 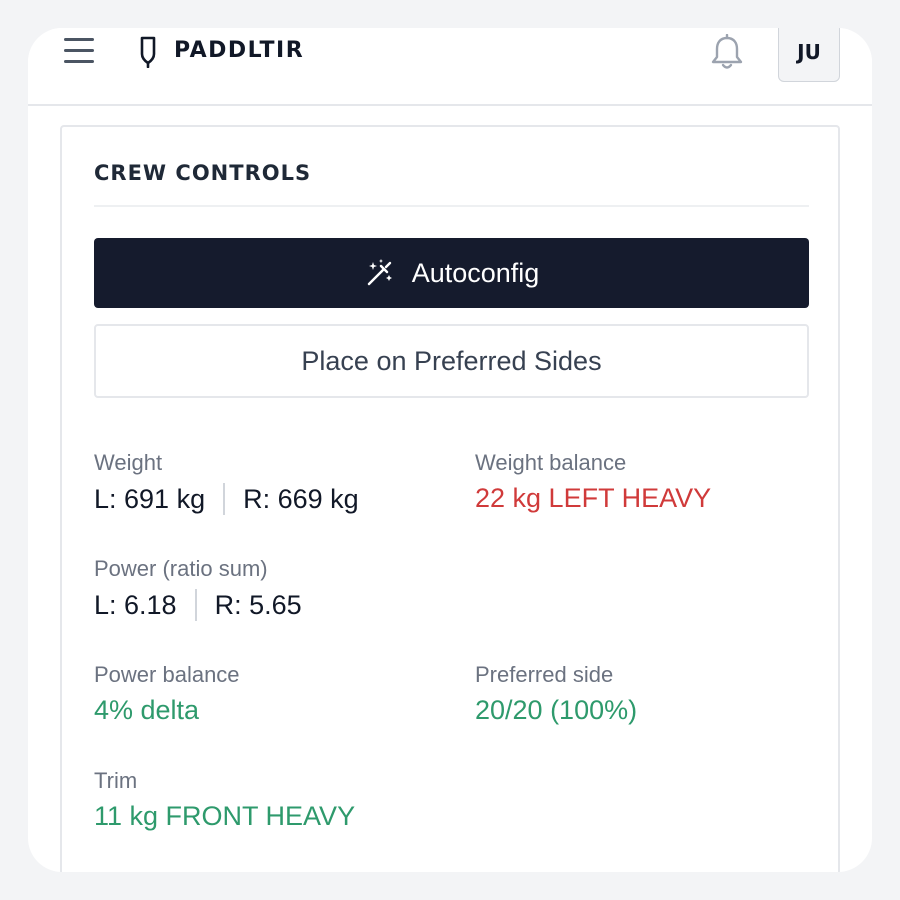 What do you see at coordinates (80, 52) in the screenshot?
I see `menu-icon` at bounding box center [80, 52].